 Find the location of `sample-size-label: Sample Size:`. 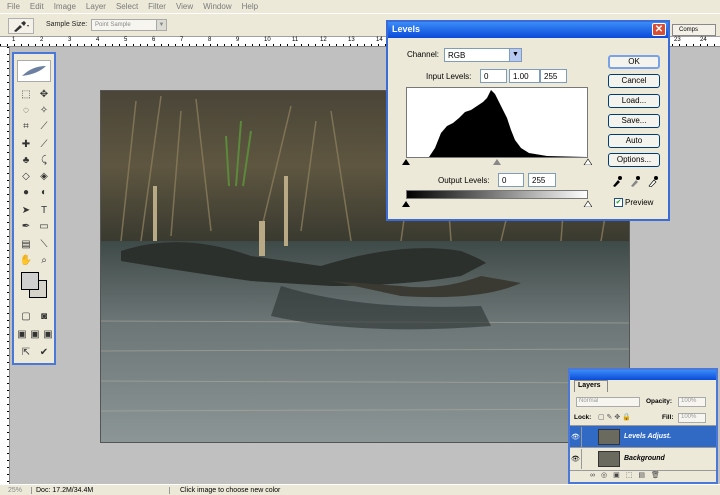

sample-size-label: Sample Size: is located at coordinates (67, 24).